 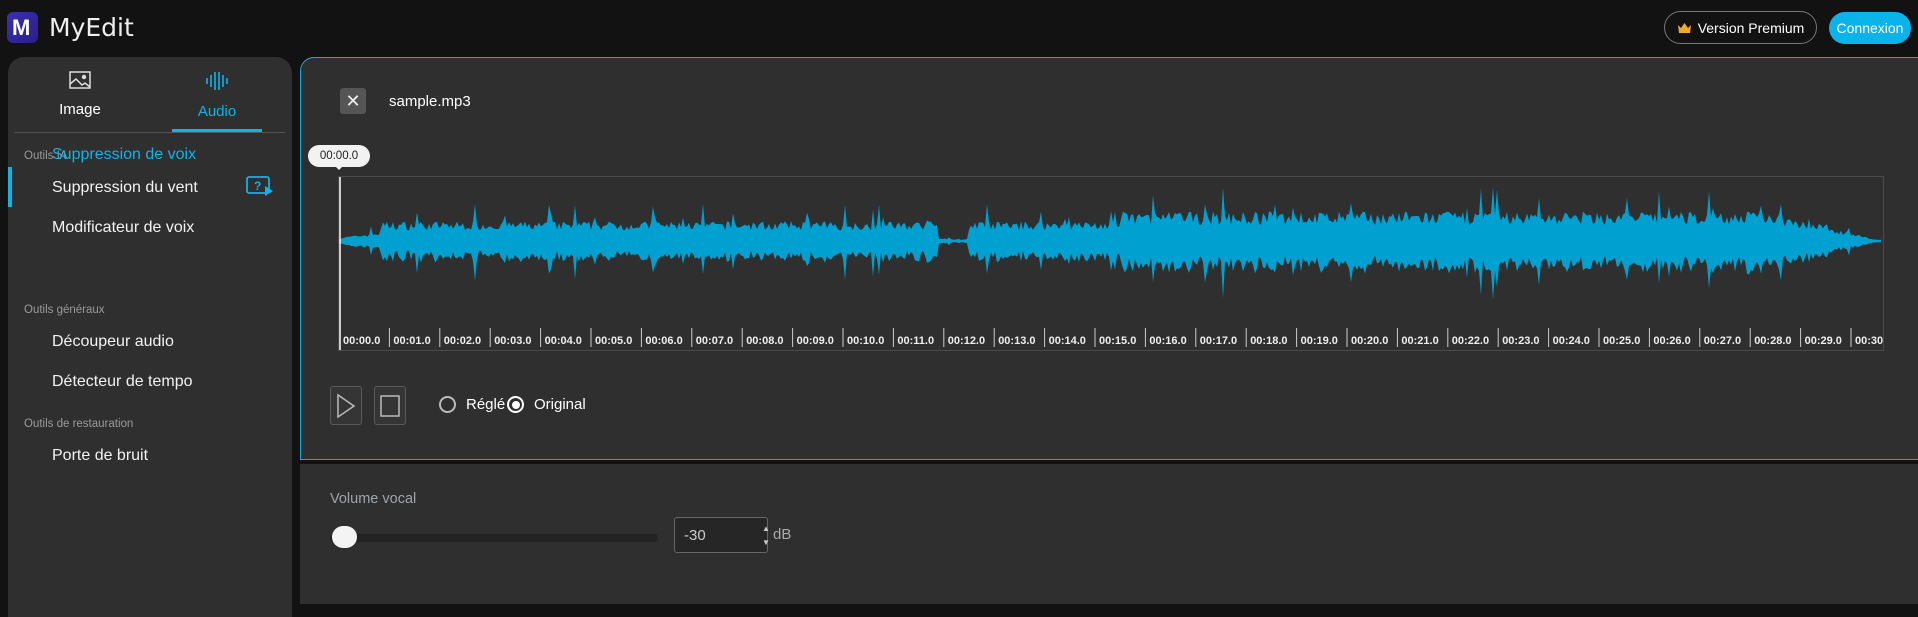 I want to click on time-label: 00:13.0, so click(x=1016, y=341).